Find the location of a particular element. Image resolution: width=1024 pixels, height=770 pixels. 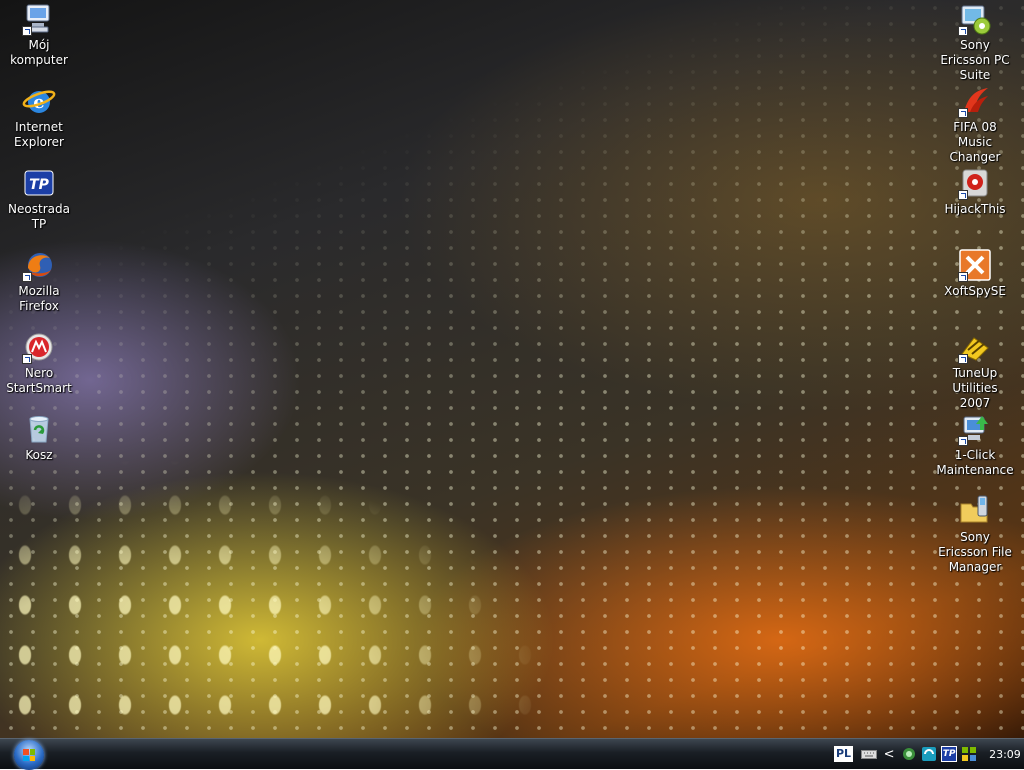

desktop-icon-label: TuneUp Utilities 2007 is located at coordinates (975, 388).